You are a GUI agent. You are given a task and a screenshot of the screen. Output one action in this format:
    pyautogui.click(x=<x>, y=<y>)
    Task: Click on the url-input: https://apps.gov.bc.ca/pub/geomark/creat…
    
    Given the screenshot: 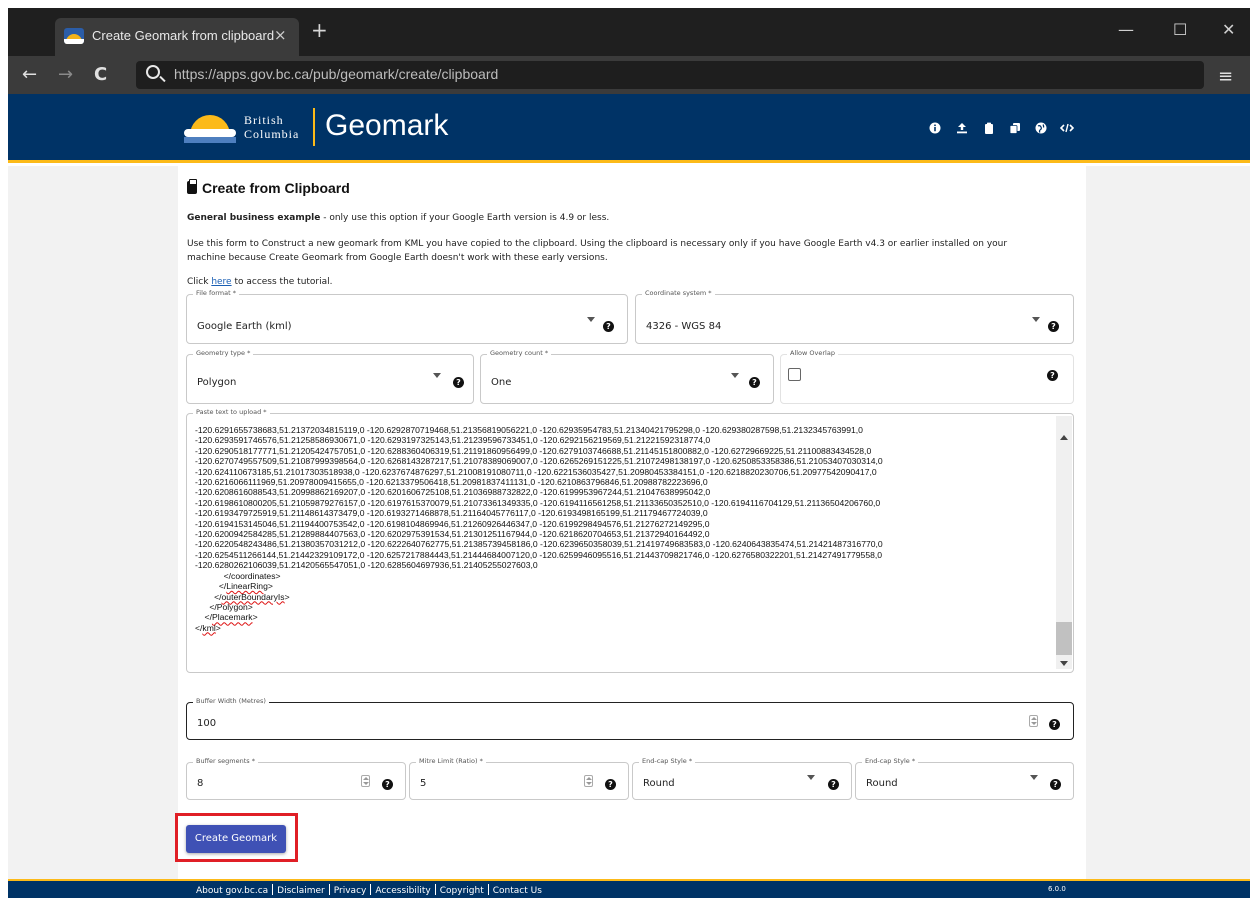 What is the action you would take?
    pyautogui.click(x=670, y=75)
    